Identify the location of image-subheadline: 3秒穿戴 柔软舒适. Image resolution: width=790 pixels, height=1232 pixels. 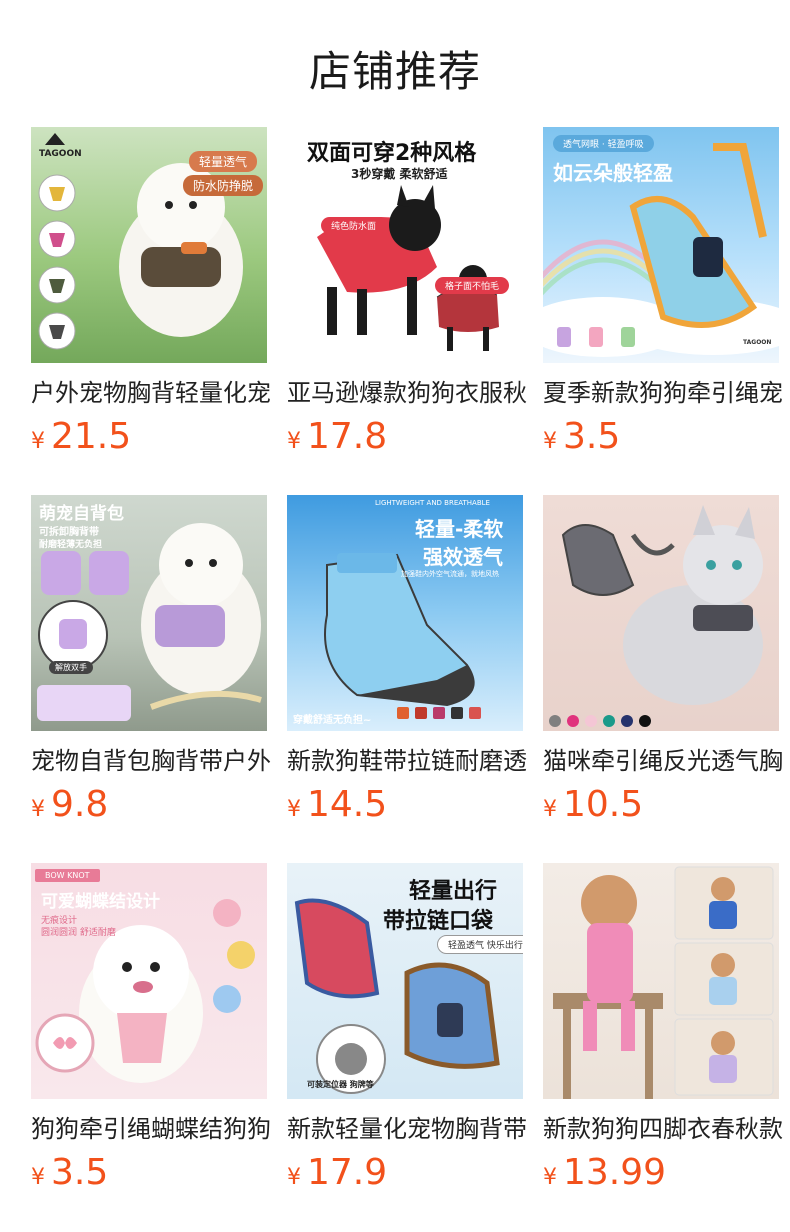
(399, 174).